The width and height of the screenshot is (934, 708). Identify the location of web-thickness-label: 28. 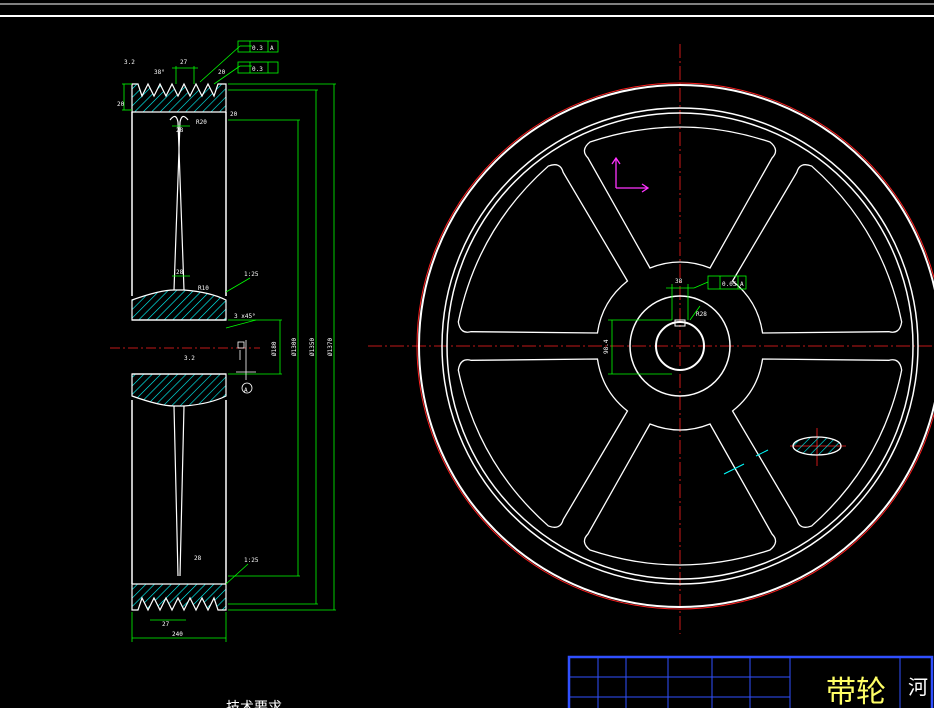
(180, 130).